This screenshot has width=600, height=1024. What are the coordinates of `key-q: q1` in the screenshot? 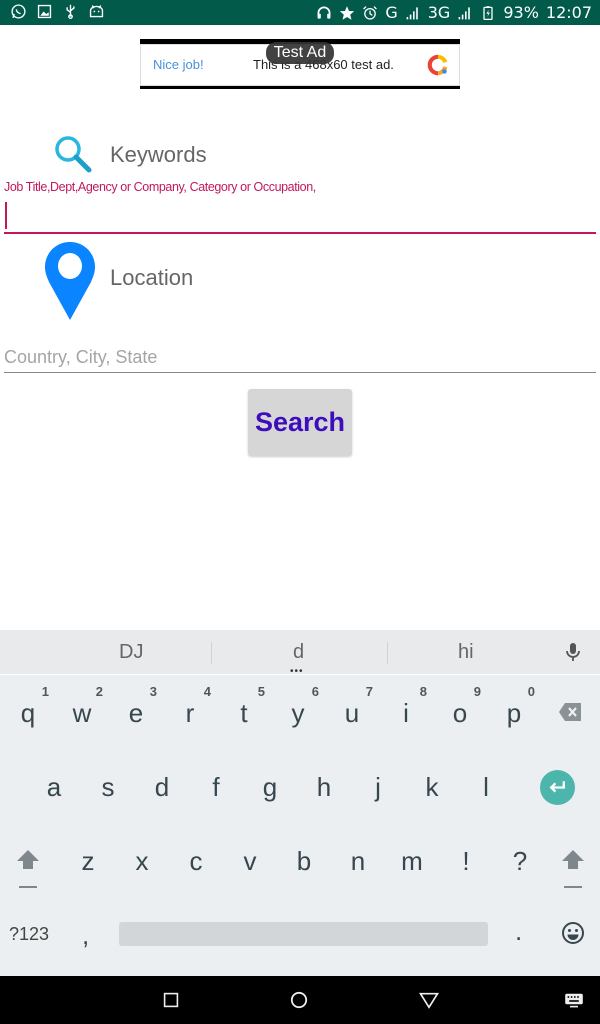 It's located at (28, 712).